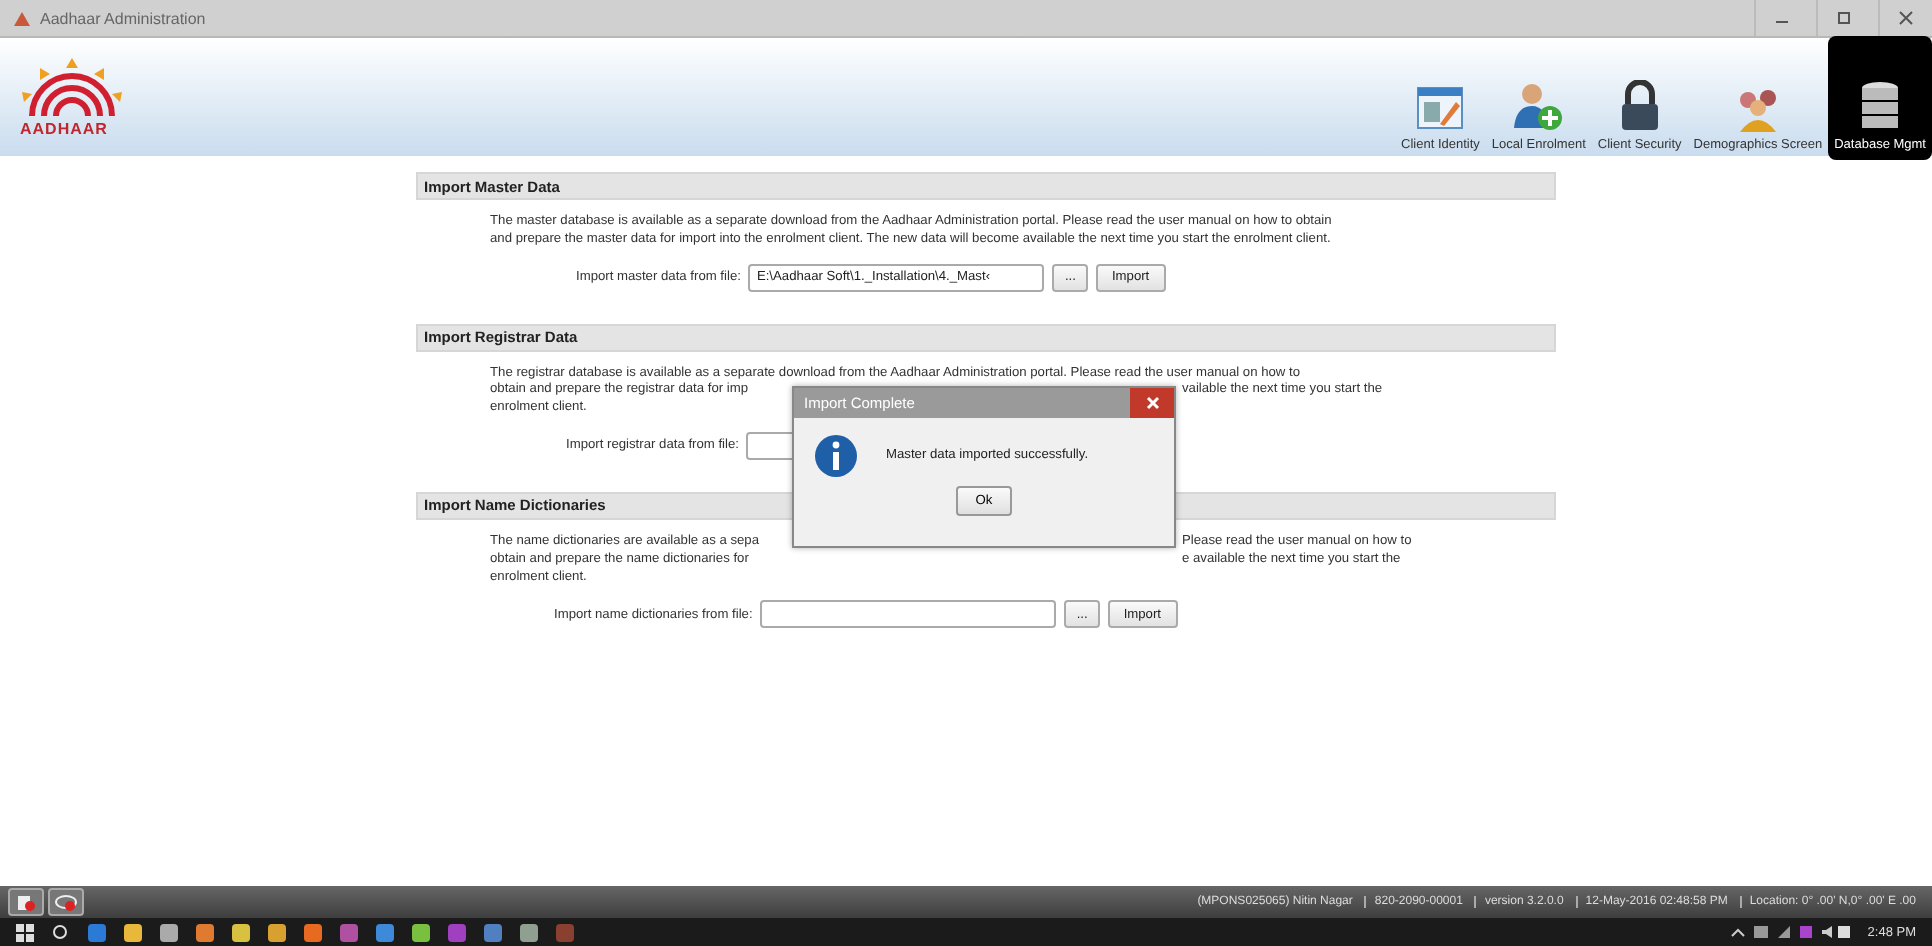  Describe the element at coordinates (836, 456) in the screenshot. I see `info-icon` at that location.